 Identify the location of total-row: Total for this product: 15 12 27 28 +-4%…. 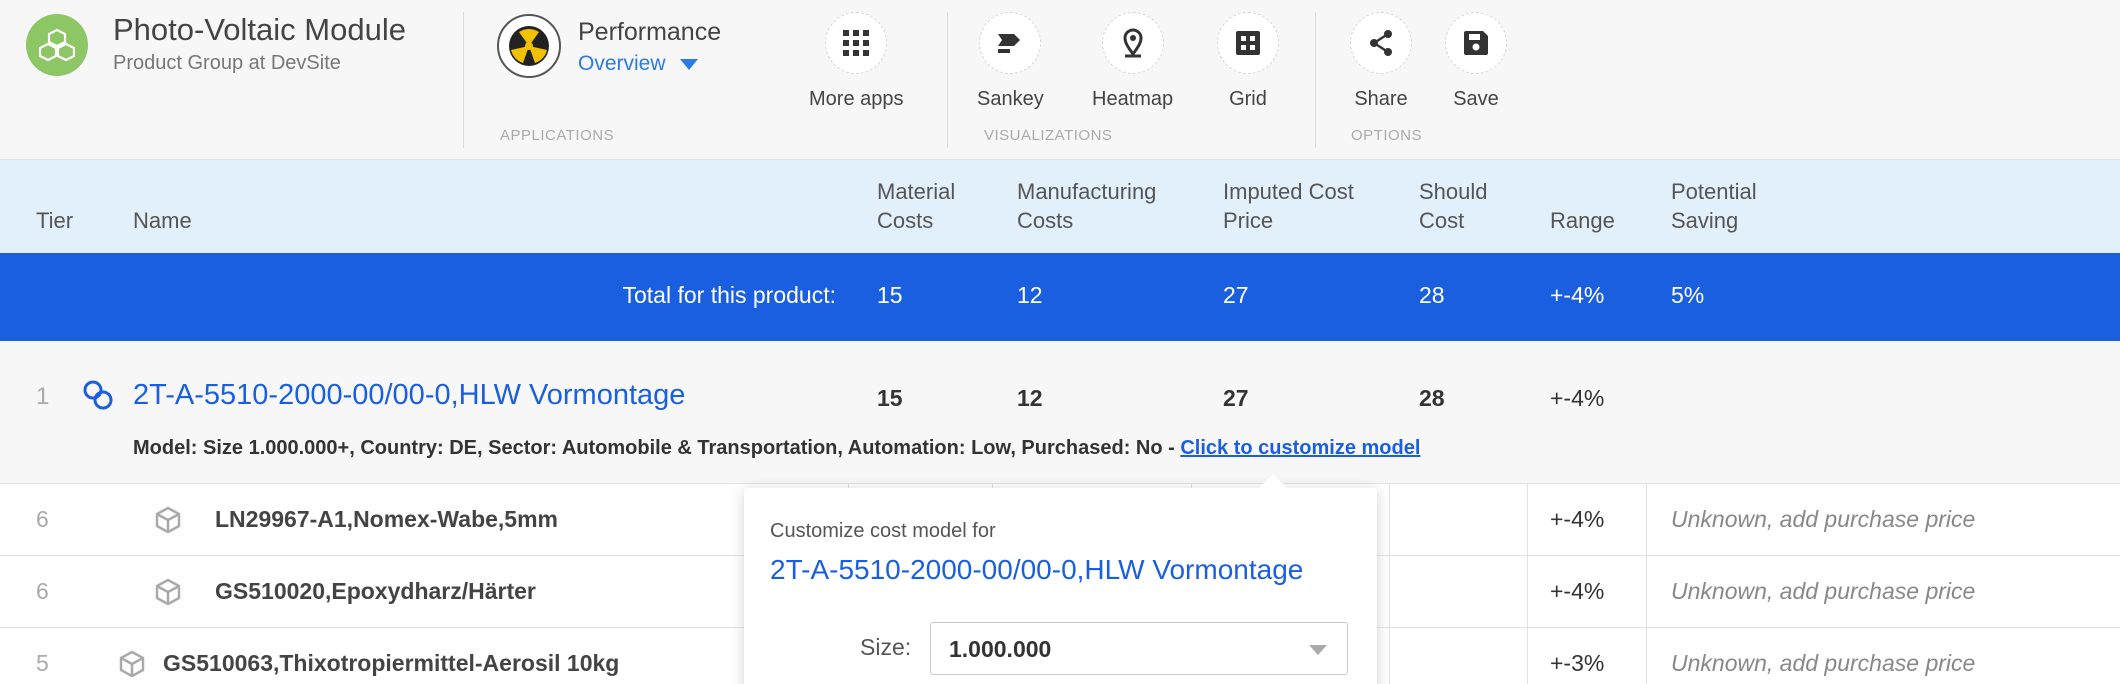
(1060, 297).